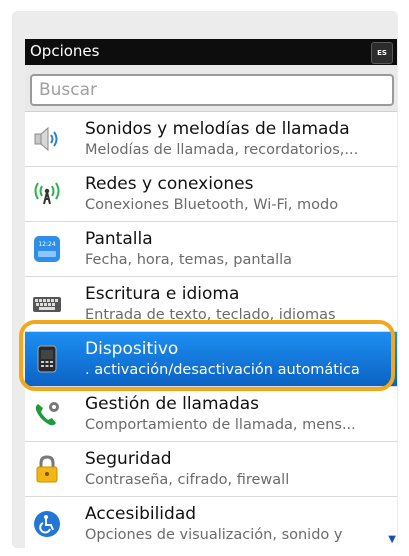  Describe the element at coordinates (47, 304) in the screenshot. I see `keyboard-icon` at that location.